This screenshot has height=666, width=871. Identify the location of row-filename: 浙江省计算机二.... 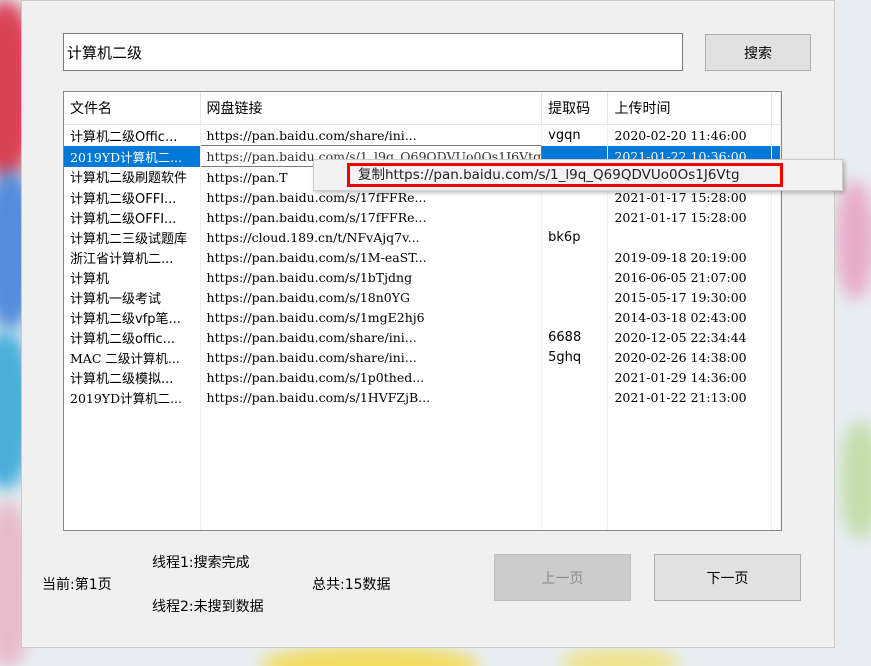
(132, 257).